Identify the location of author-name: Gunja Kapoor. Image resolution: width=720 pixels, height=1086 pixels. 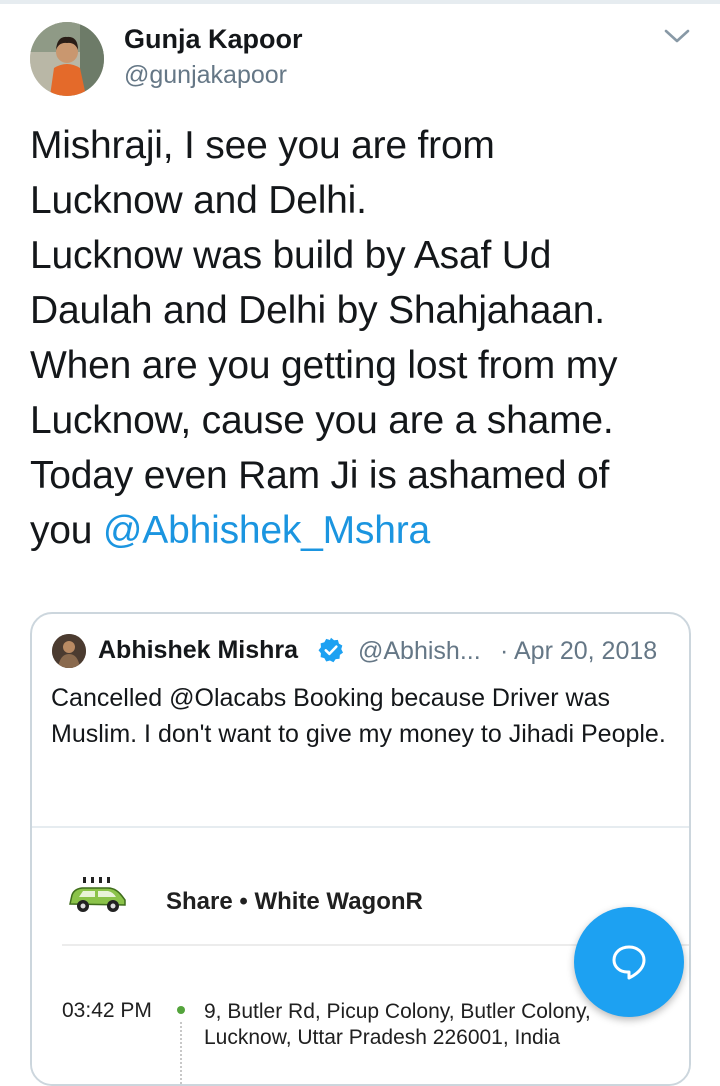
(213, 39).